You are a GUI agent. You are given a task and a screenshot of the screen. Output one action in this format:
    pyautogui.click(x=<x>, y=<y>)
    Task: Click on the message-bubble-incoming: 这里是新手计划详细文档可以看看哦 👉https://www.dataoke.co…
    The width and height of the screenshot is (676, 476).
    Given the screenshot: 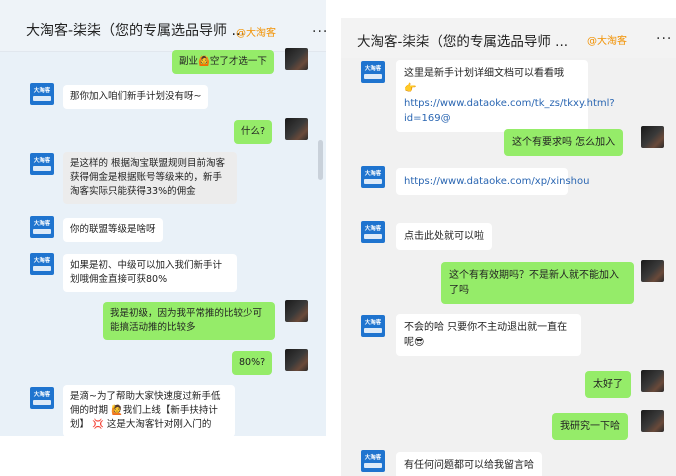 What is the action you would take?
    pyautogui.click(x=505, y=96)
    